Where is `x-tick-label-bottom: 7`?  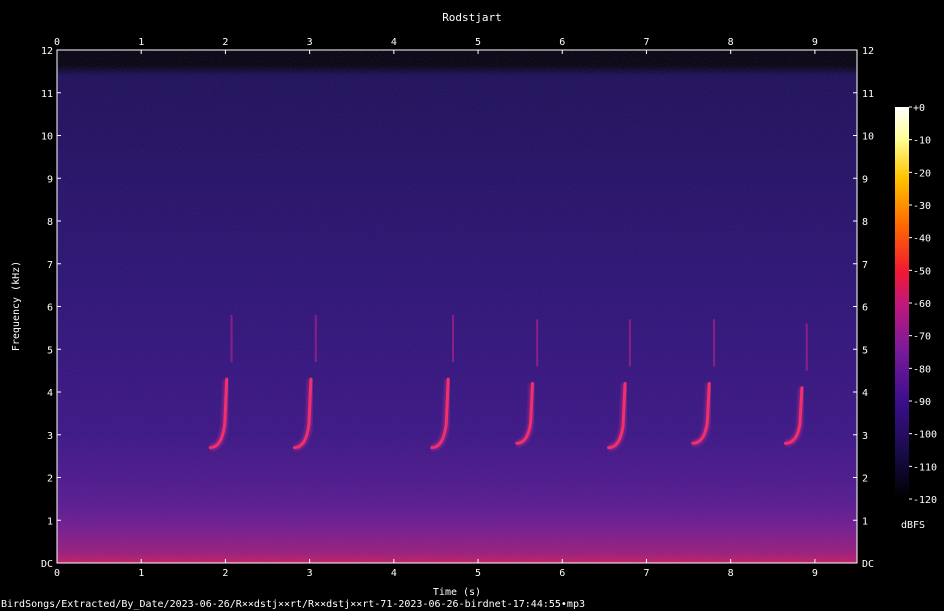
x-tick-label-bottom: 7 is located at coordinates (646, 573).